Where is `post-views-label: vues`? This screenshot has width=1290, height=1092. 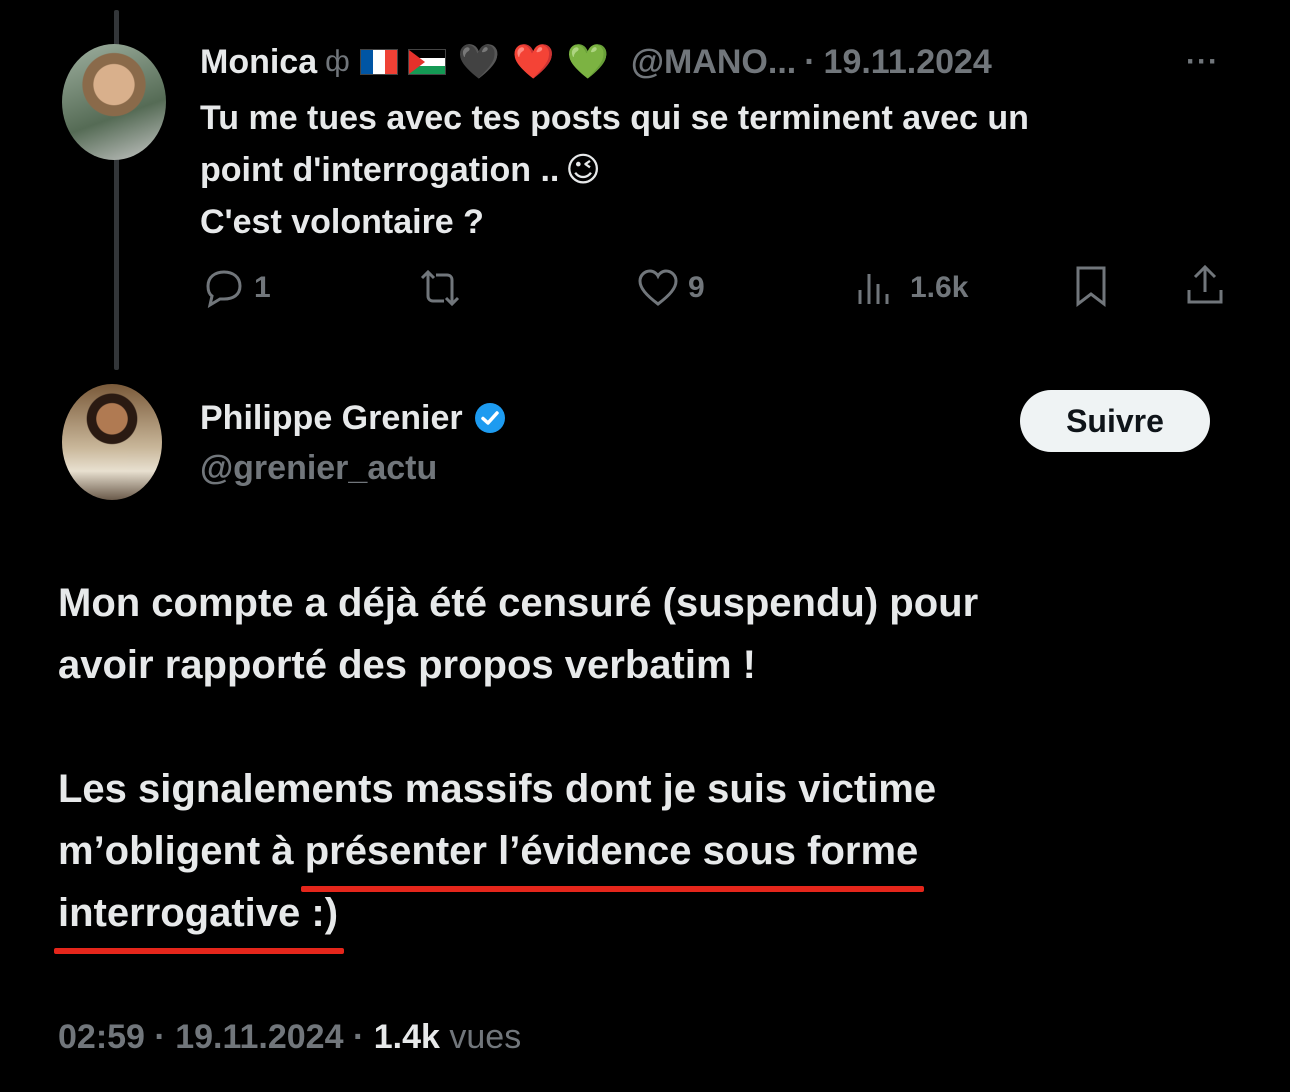
post-views-label: vues is located at coordinates (485, 1037).